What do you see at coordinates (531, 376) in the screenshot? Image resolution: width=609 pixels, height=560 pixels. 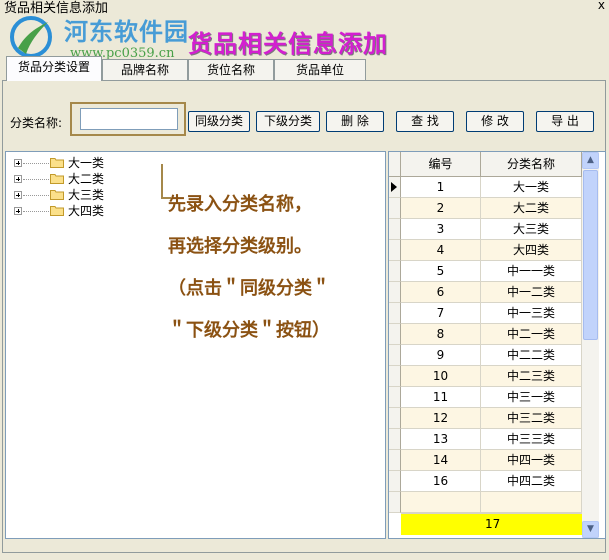 I see `cell-name: 中二三类` at bounding box center [531, 376].